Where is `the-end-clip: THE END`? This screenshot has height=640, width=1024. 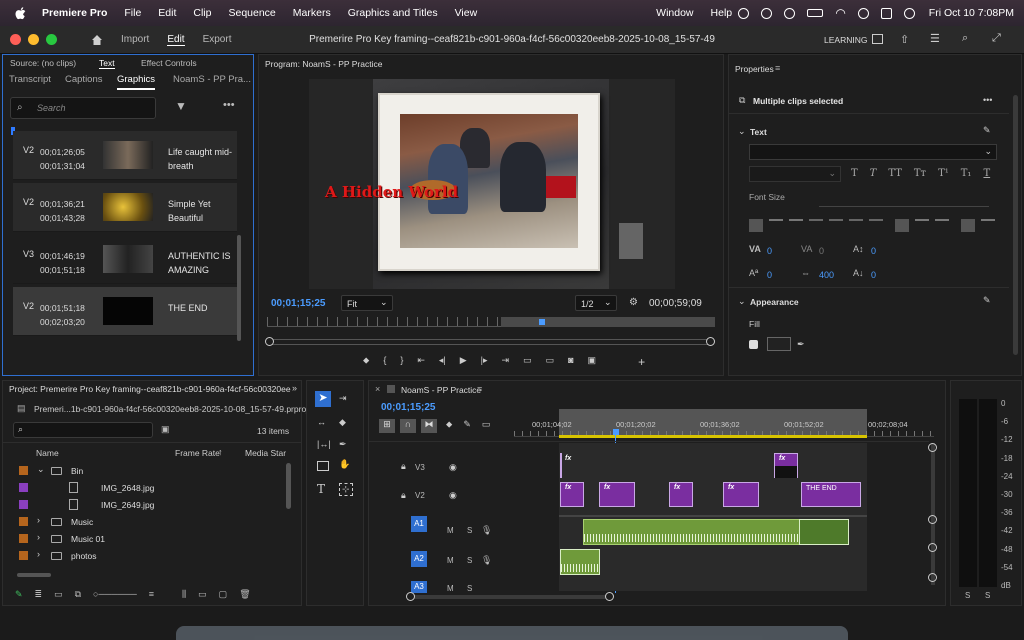
the-end-clip: THE END is located at coordinates (831, 494).